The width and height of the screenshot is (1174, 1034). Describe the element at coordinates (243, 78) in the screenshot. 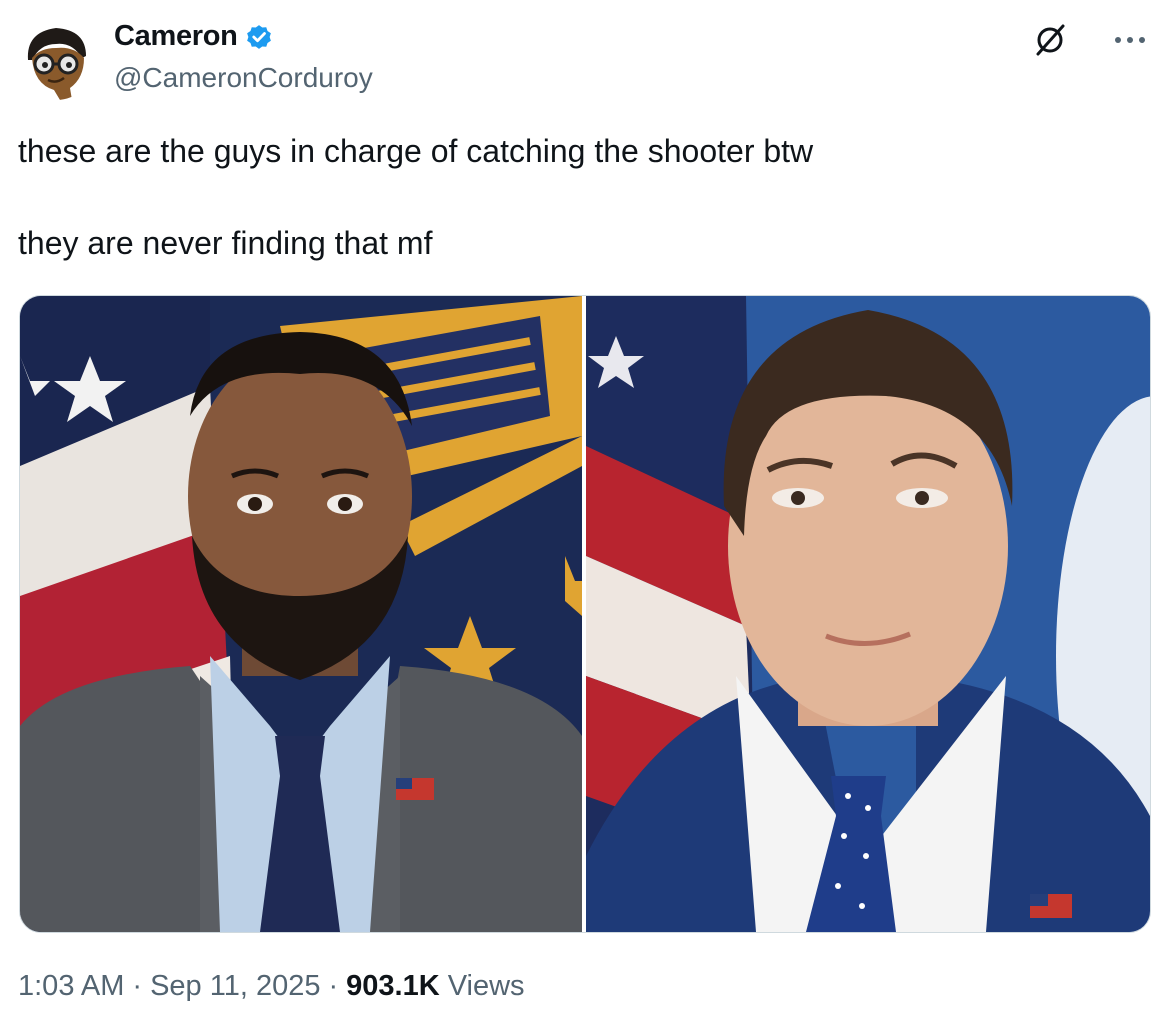

I see `author-handle: @CameronCorduroy` at that location.